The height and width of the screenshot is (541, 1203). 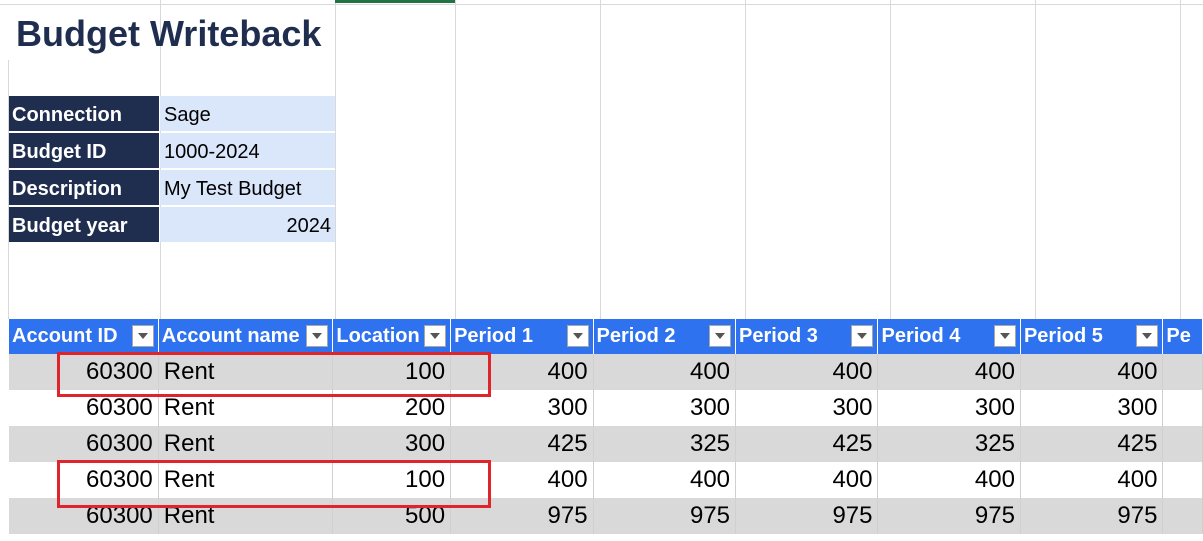 I want to click on table-row: 60300 Rent 300 425 325 425 325 425, so click(x=606, y=444).